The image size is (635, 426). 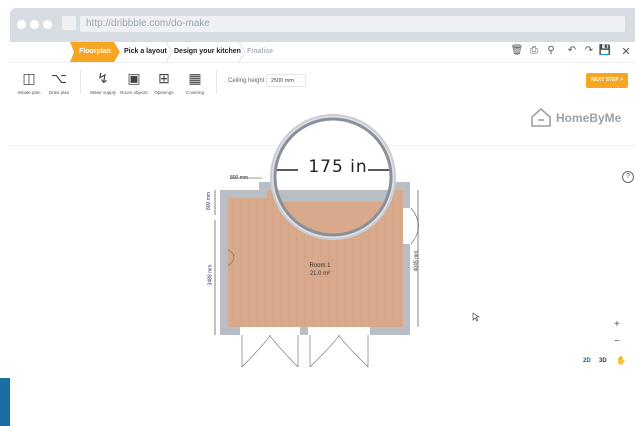 I want to click on room-objects-icon: ▣, so click(x=134, y=78).